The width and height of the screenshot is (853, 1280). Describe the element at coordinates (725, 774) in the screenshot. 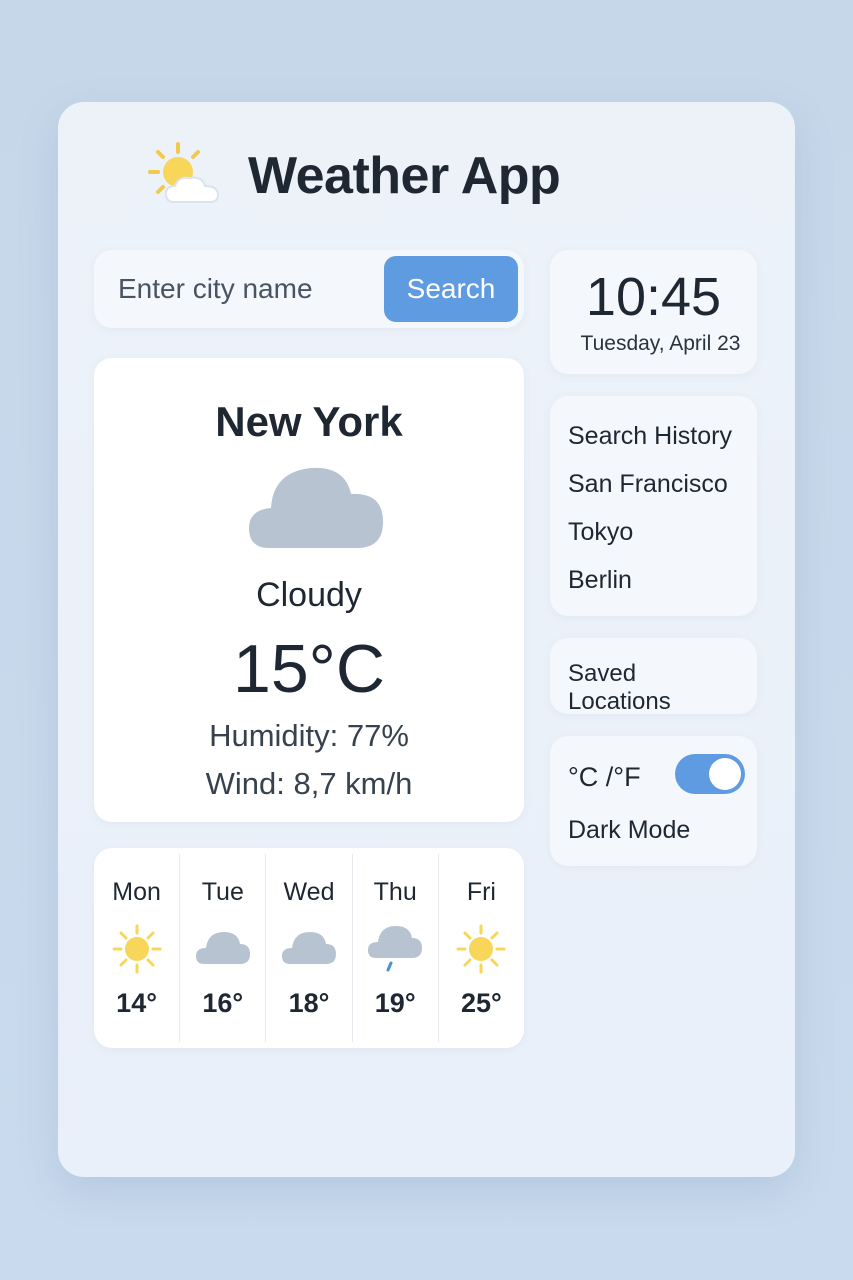

I see `toggle-knob` at that location.